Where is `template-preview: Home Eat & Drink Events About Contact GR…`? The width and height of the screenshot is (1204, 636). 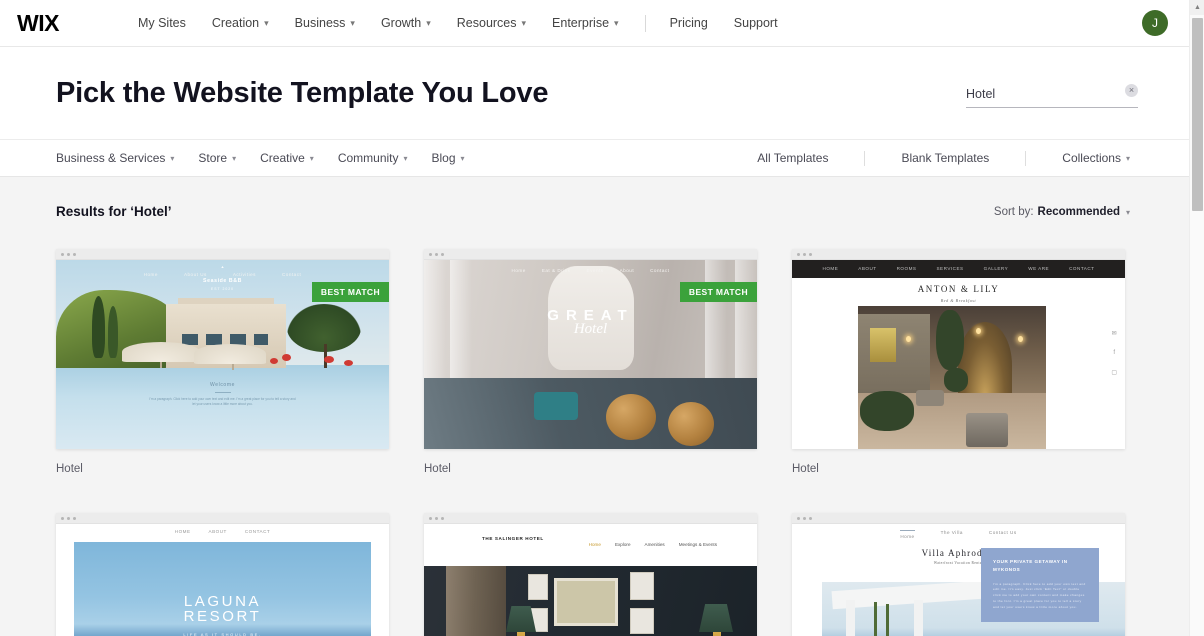 template-preview: Home Eat & Drink Events About Contact GR… is located at coordinates (590, 354).